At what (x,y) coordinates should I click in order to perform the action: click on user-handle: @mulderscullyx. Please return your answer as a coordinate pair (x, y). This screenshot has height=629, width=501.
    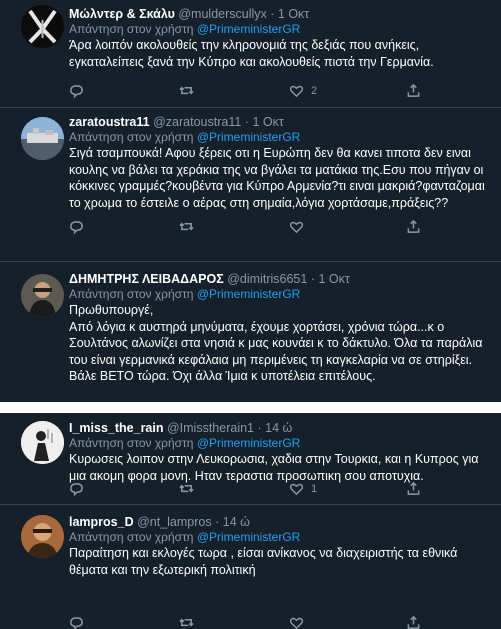
    Looking at the image, I should click on (222, 14).